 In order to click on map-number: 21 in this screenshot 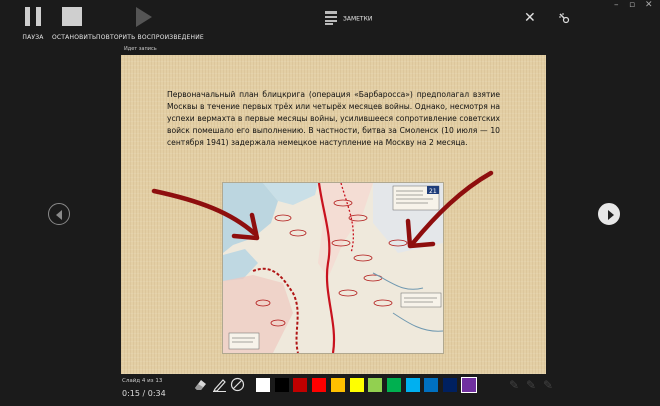, I will do `click(433, 191)`.